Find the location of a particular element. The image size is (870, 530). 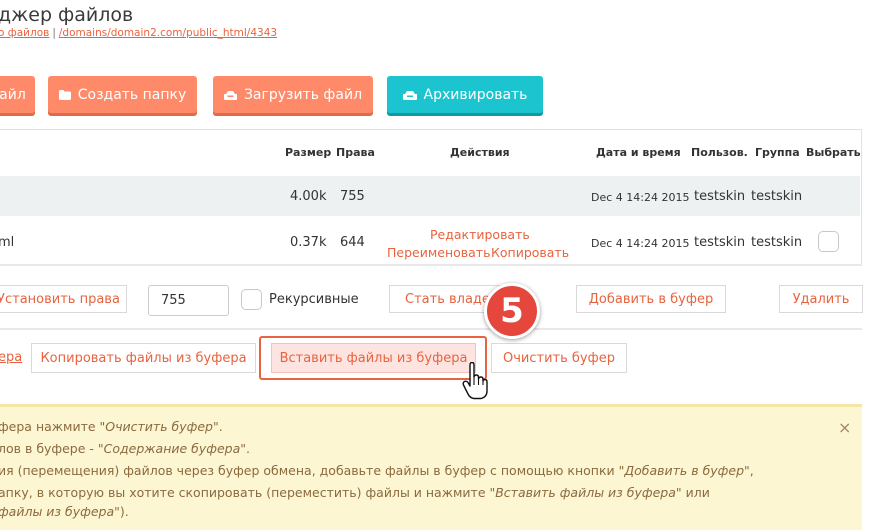

add-to-buffer-button: Добавить в буфер is located at coordinates (651, 299).